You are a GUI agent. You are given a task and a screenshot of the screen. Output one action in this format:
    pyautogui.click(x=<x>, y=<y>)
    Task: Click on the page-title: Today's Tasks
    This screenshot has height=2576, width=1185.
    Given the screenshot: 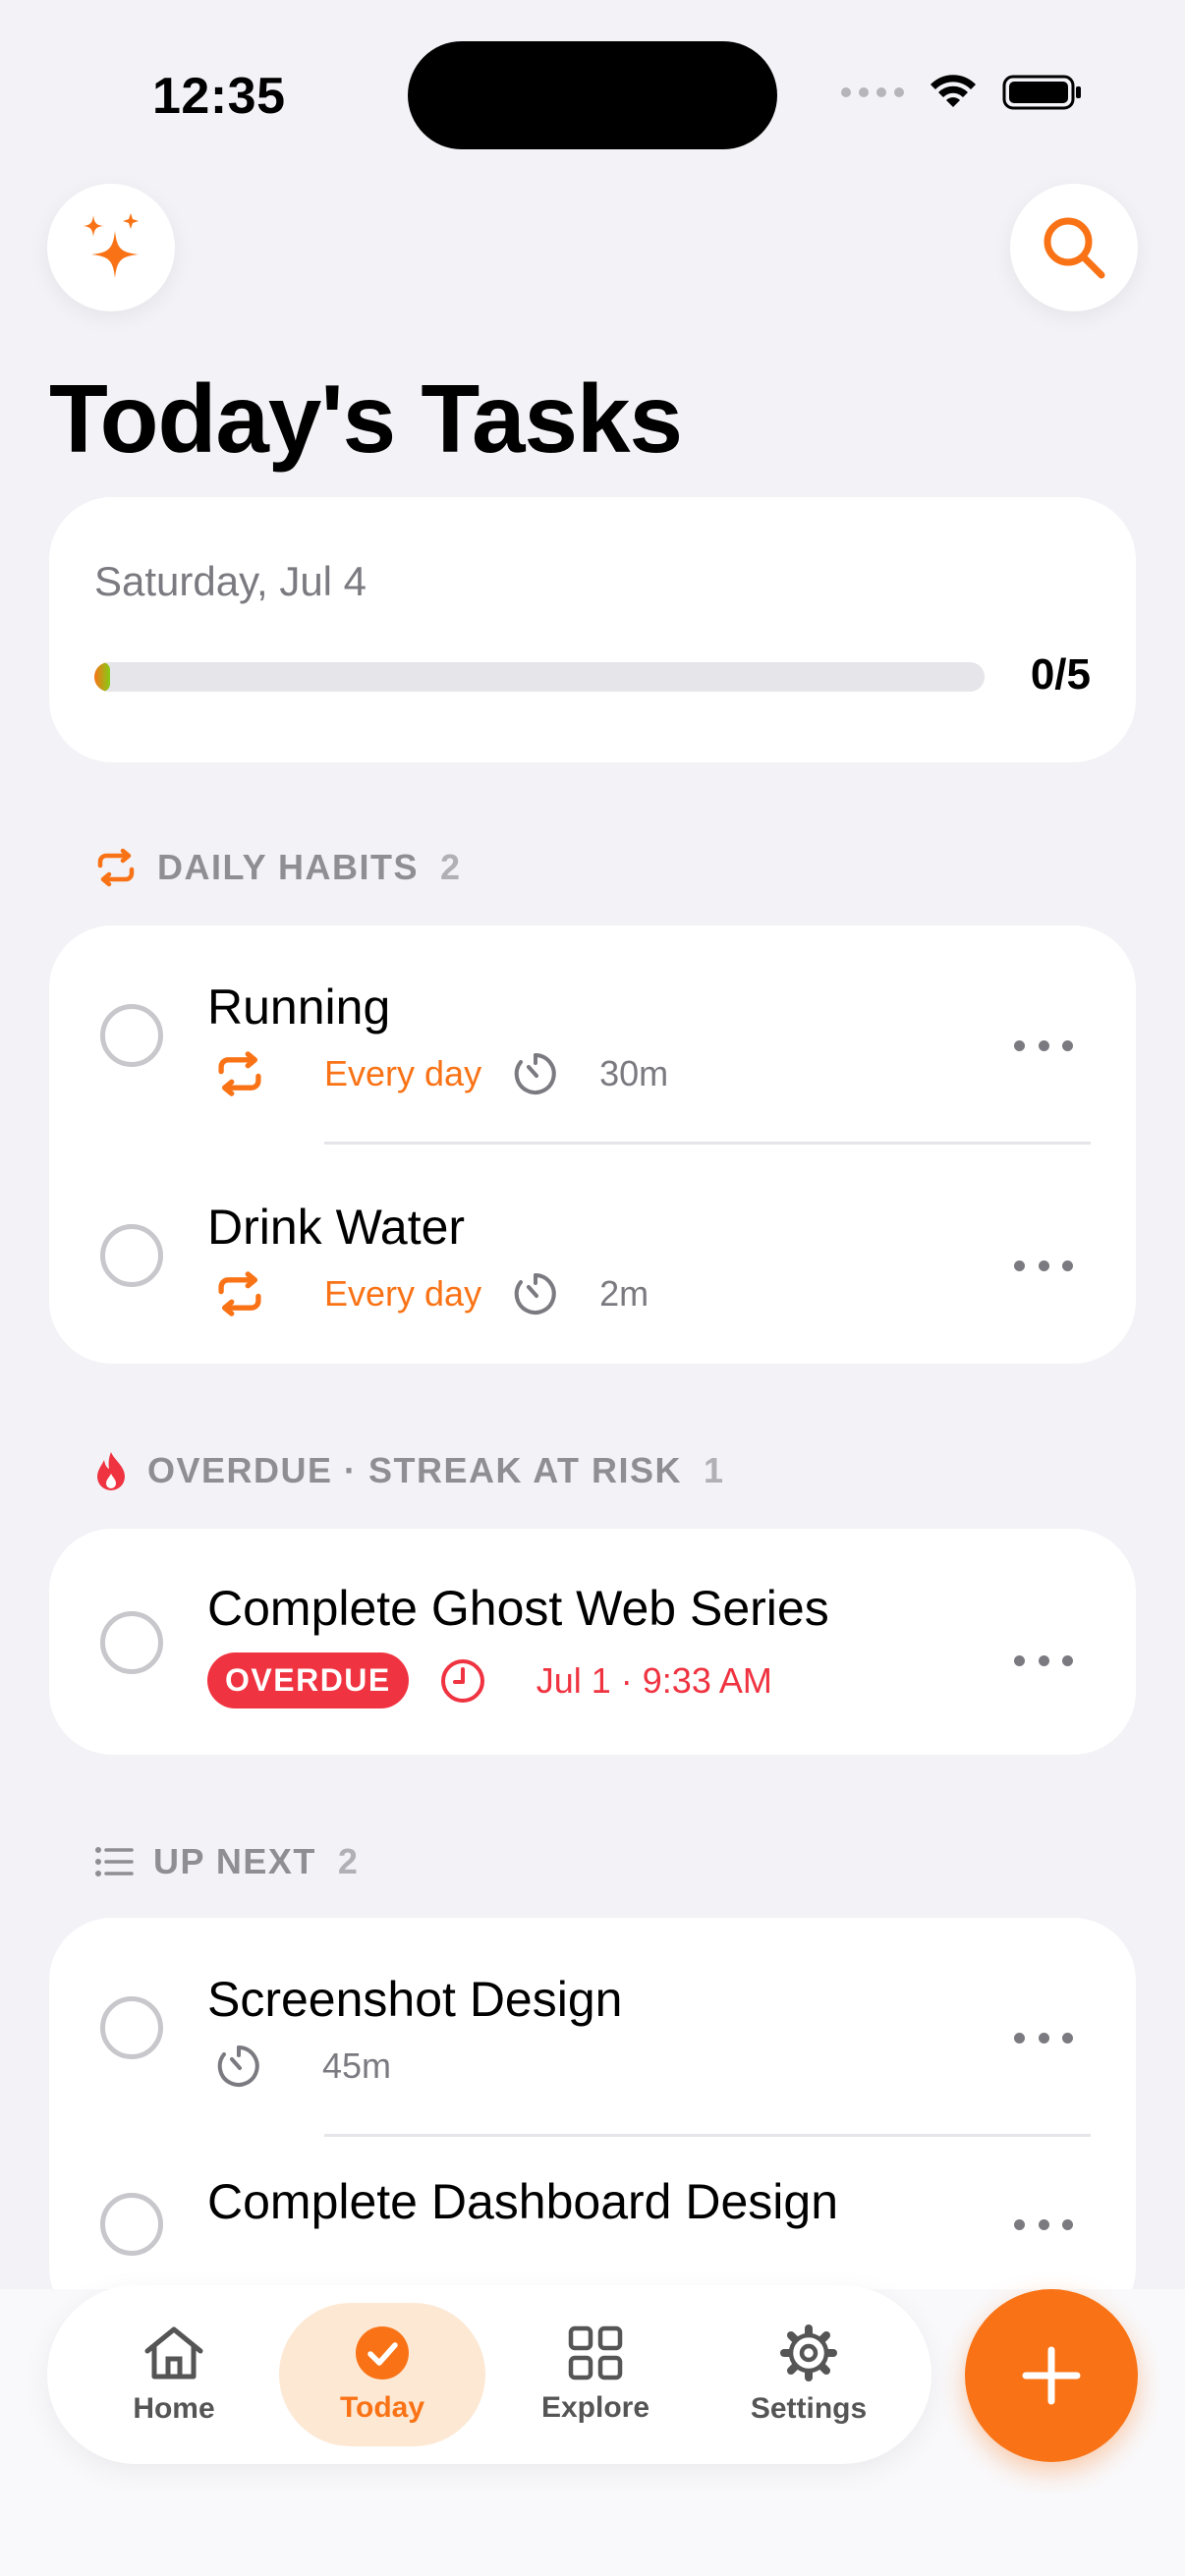 What is the action you would take?
    pyautogui.click(x=366, y=418)
    